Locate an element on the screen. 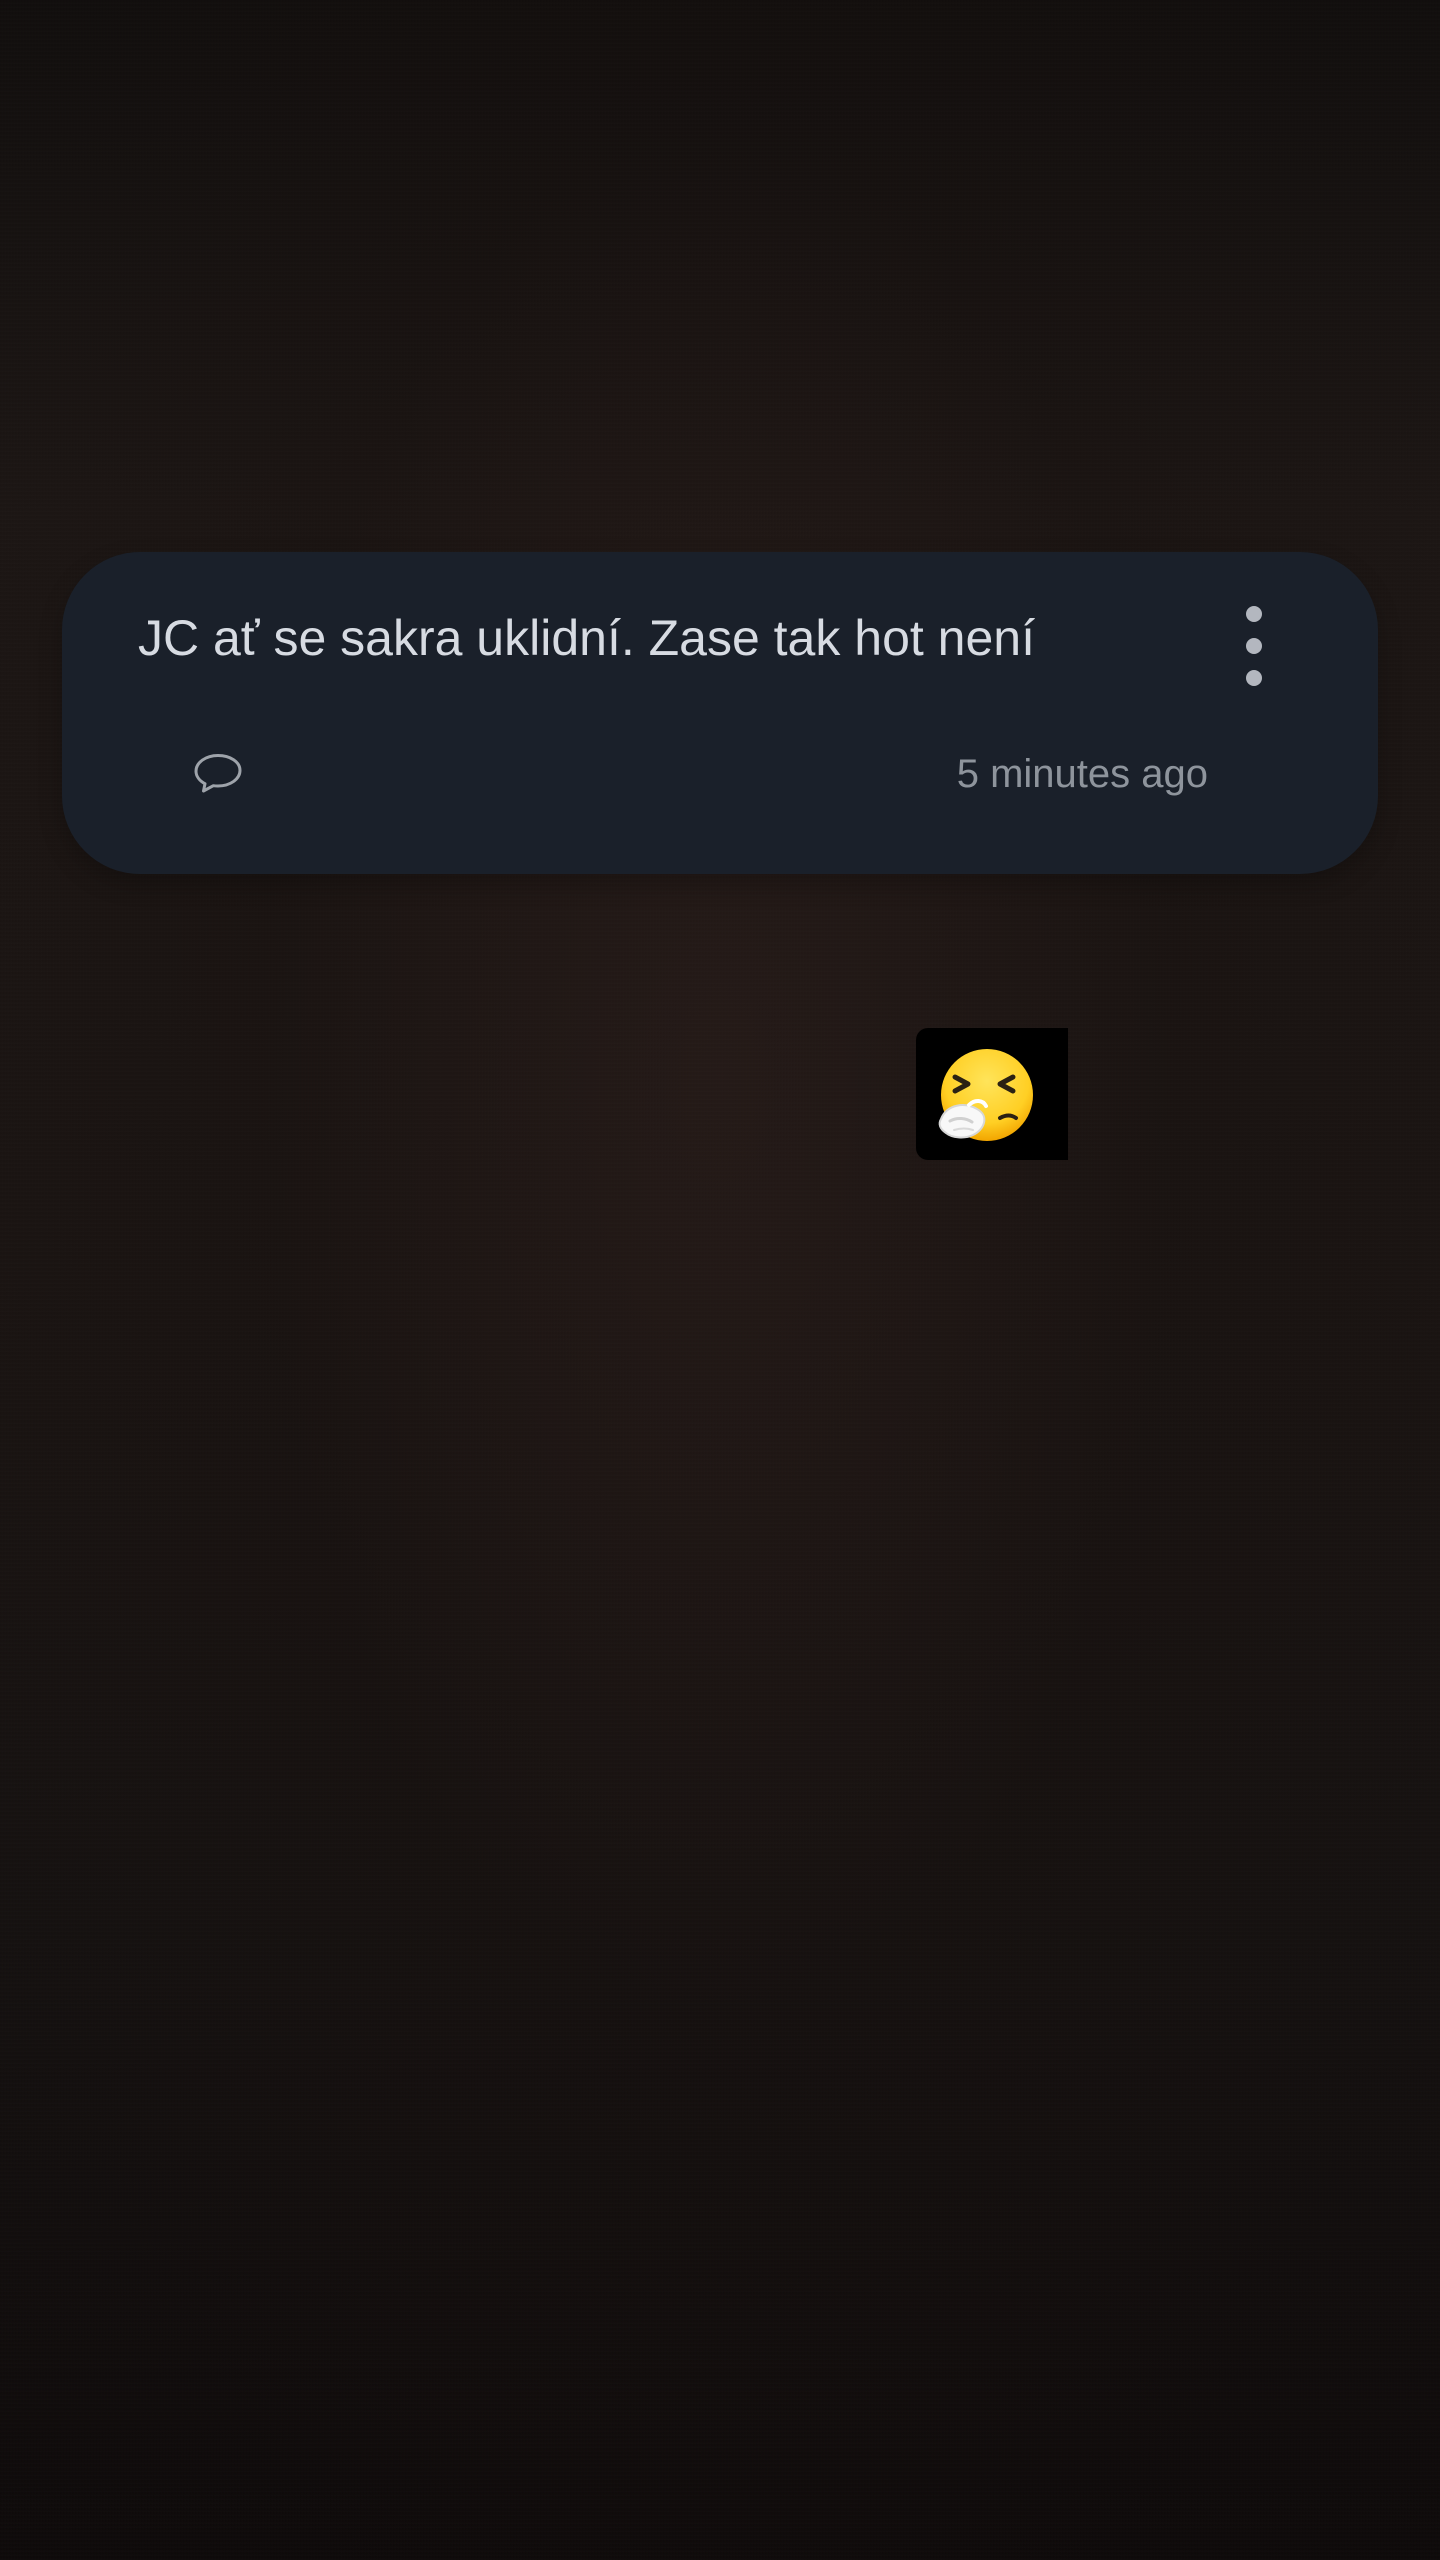 The image size is (1440, 2560). comment-icon is located at coordinates (218, 773).